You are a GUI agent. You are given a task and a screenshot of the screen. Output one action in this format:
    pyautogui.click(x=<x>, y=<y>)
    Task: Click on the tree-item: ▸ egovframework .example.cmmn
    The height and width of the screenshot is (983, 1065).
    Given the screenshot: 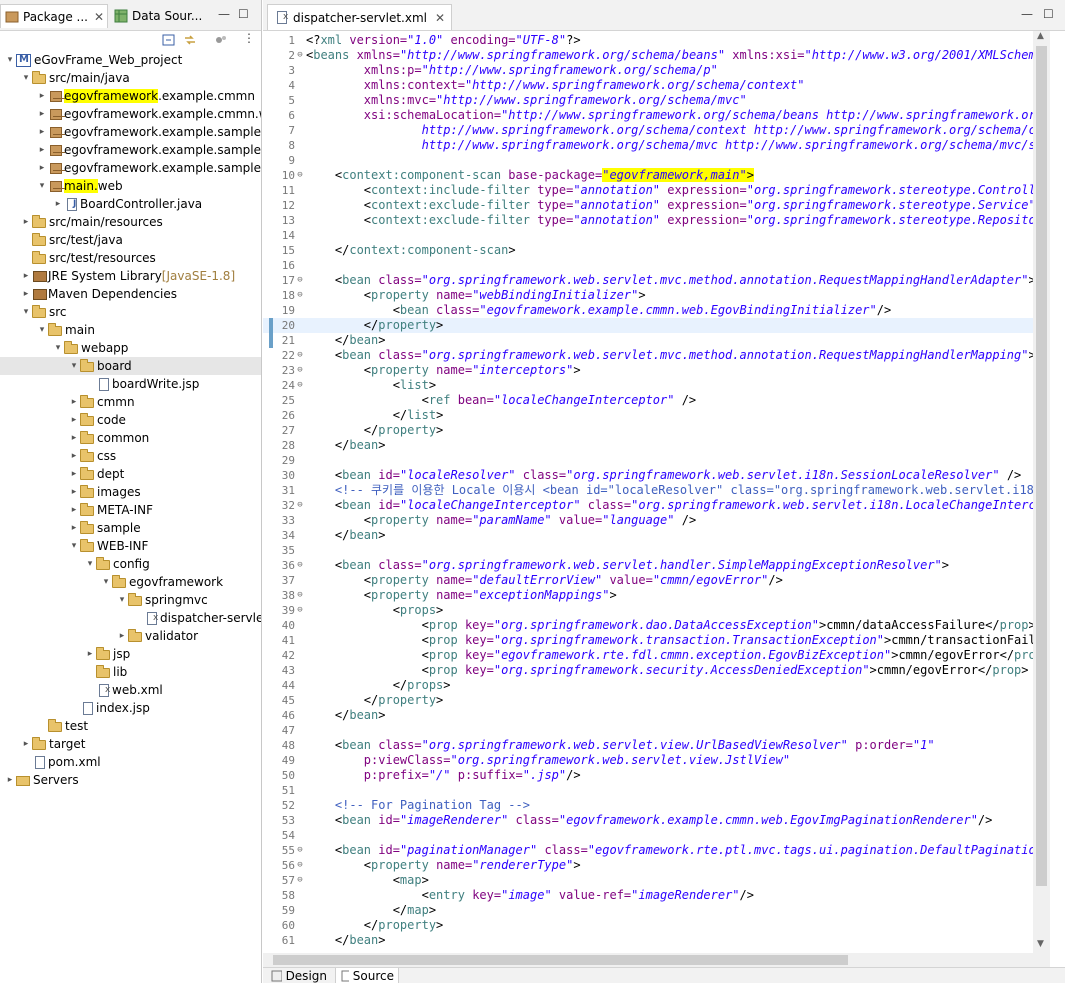 What is the action you would take?
    pyautogui.click(x=130, y=96)
    